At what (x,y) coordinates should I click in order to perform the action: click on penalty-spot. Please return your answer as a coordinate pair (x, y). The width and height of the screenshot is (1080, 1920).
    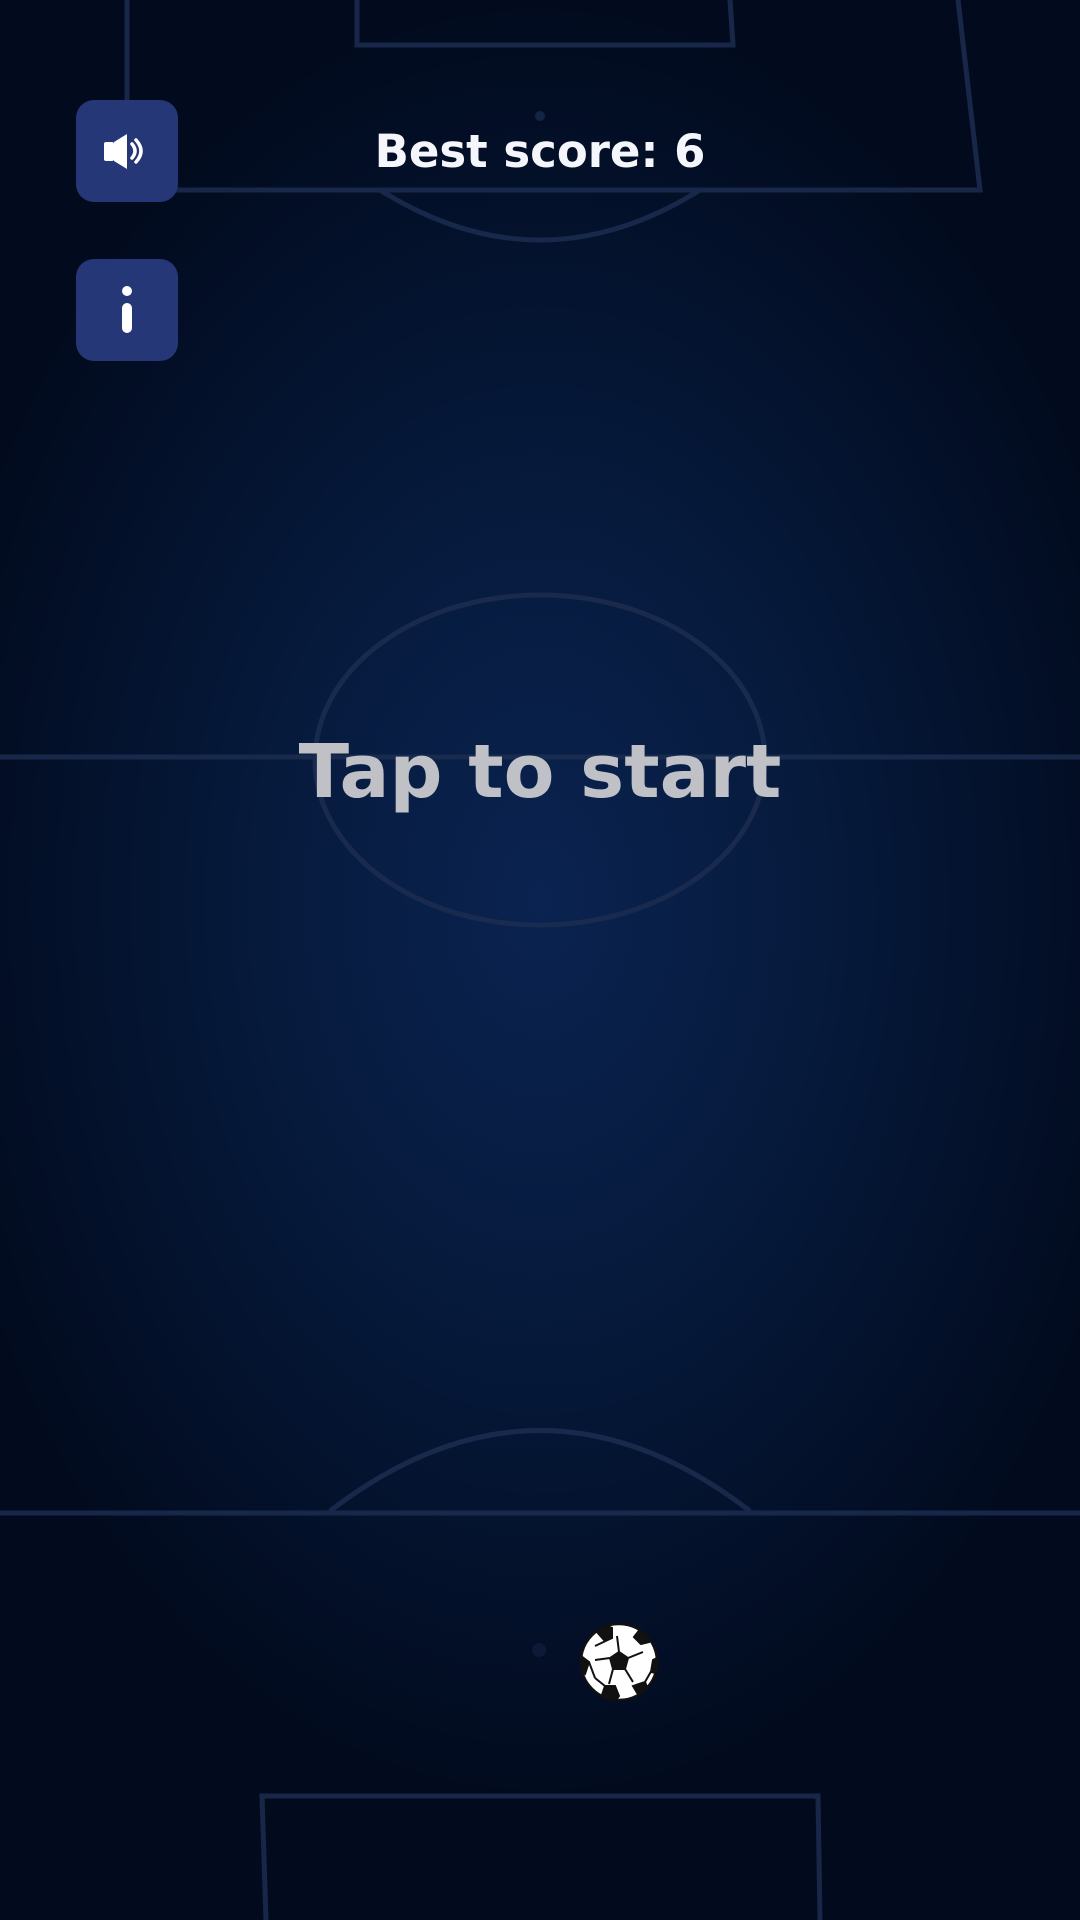
    Looking at the image, I should click on (539, 1650).